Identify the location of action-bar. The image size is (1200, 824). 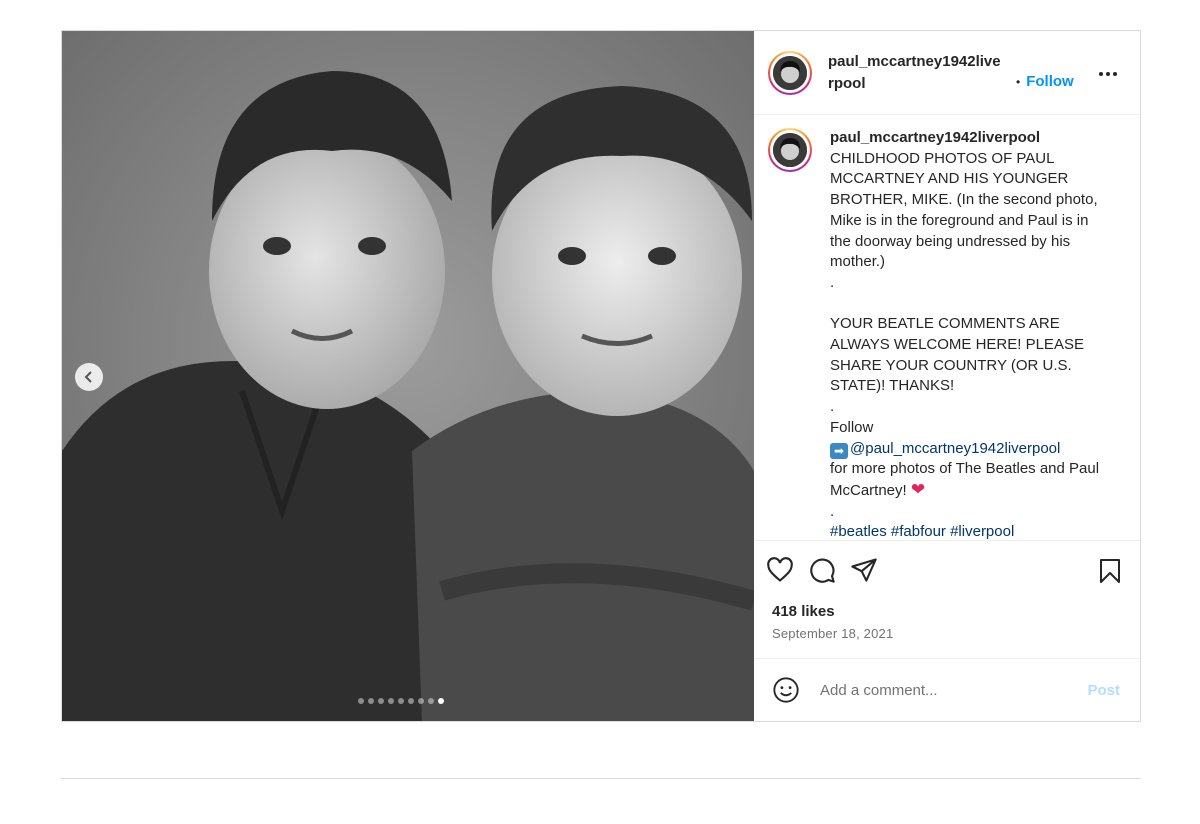
(947, 570).